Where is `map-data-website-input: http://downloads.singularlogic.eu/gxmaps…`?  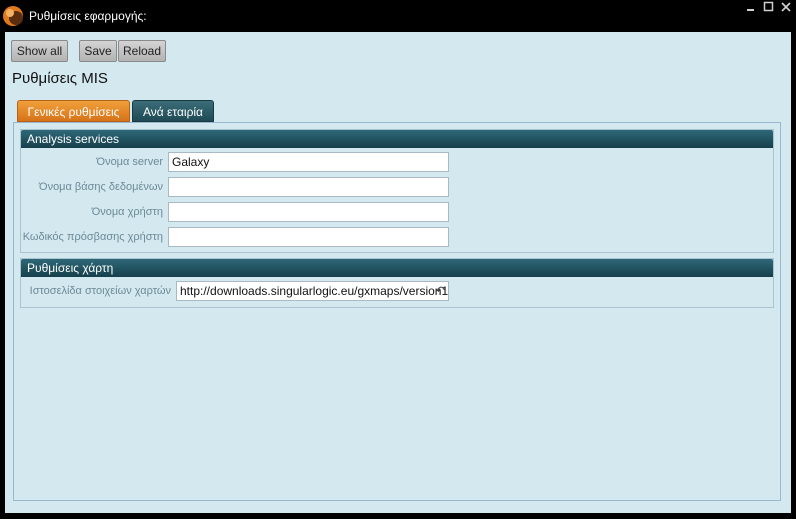
map-data-website-input: http://downloads.singularlogic.eu/gxmaps… is located at coordinates (312, 291).